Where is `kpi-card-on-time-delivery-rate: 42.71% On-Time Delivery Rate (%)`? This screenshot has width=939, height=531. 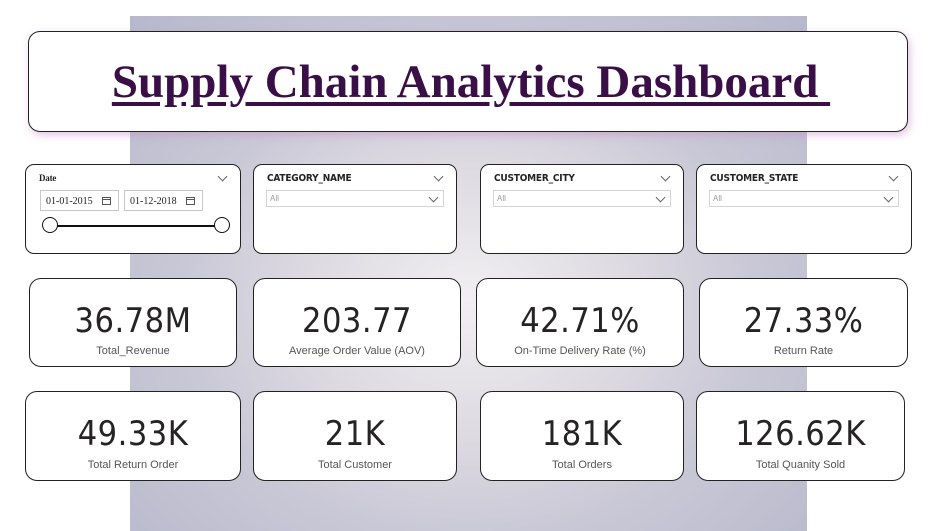
kpi-card-on-time-delivery-rate: 42.71% On-Time Delivery Rate (%) is located at coordinates (580, 322).